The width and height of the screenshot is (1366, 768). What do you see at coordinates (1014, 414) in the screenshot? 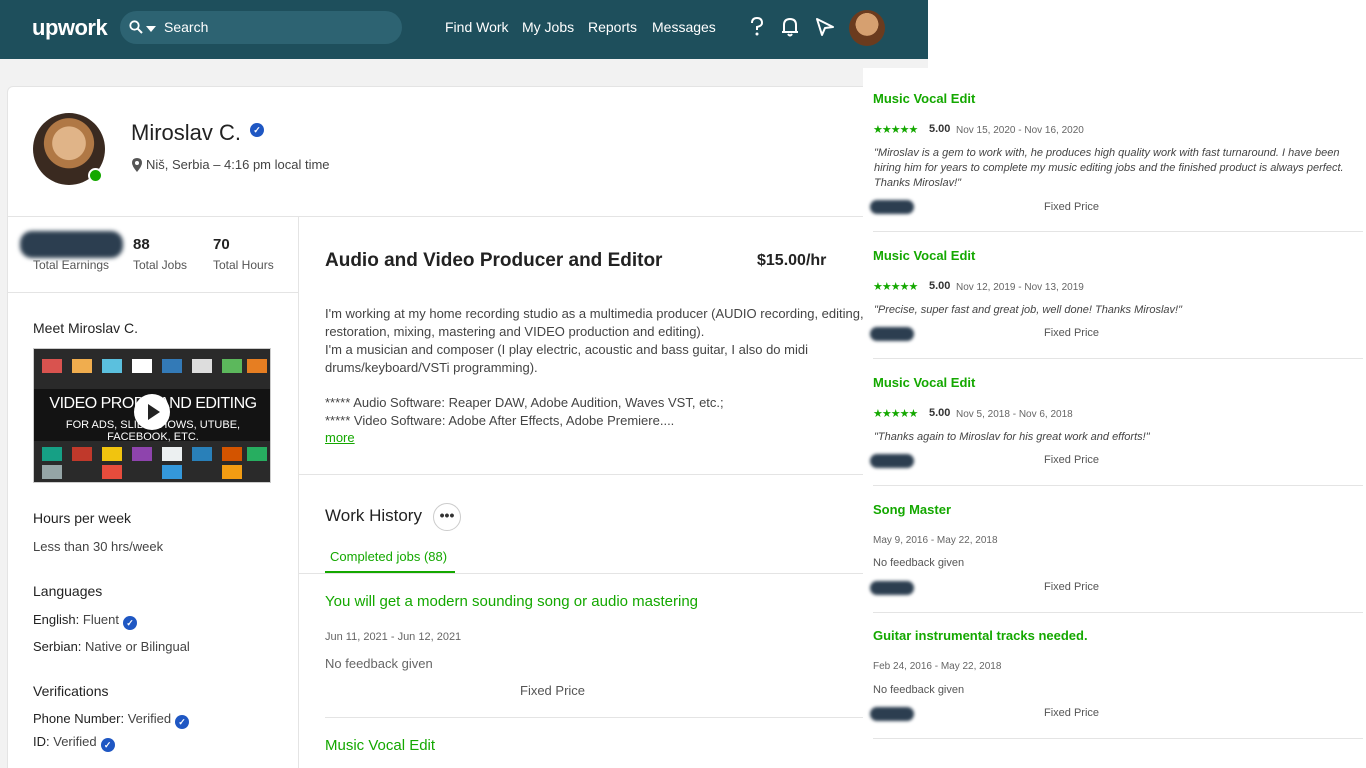
I see `job-dates: Nov 5, 2018 - Nov 6, 2018` at bounding box center [1014, 414].